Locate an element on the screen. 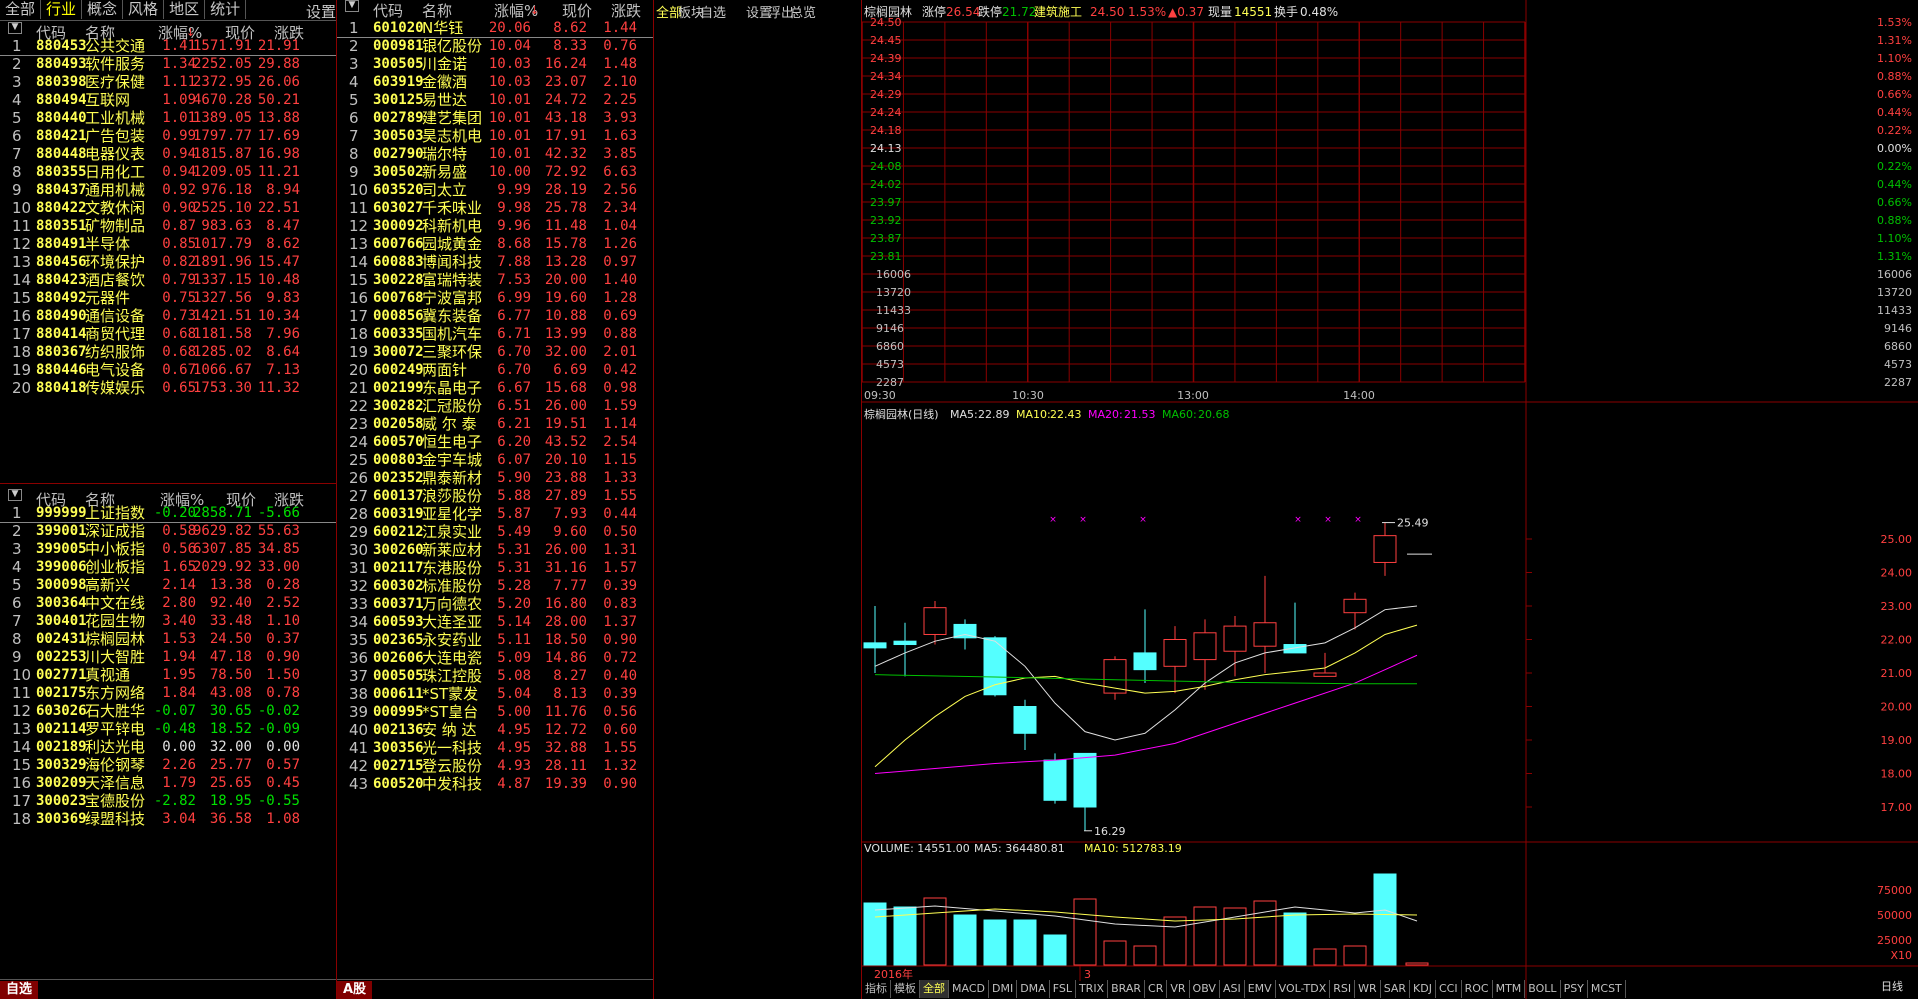 The width and height of the screenshot is (1918, 999). table-row: 18 600335 国机汽车 6.71 13.99 0.88 is located at coordinates (495, 334).